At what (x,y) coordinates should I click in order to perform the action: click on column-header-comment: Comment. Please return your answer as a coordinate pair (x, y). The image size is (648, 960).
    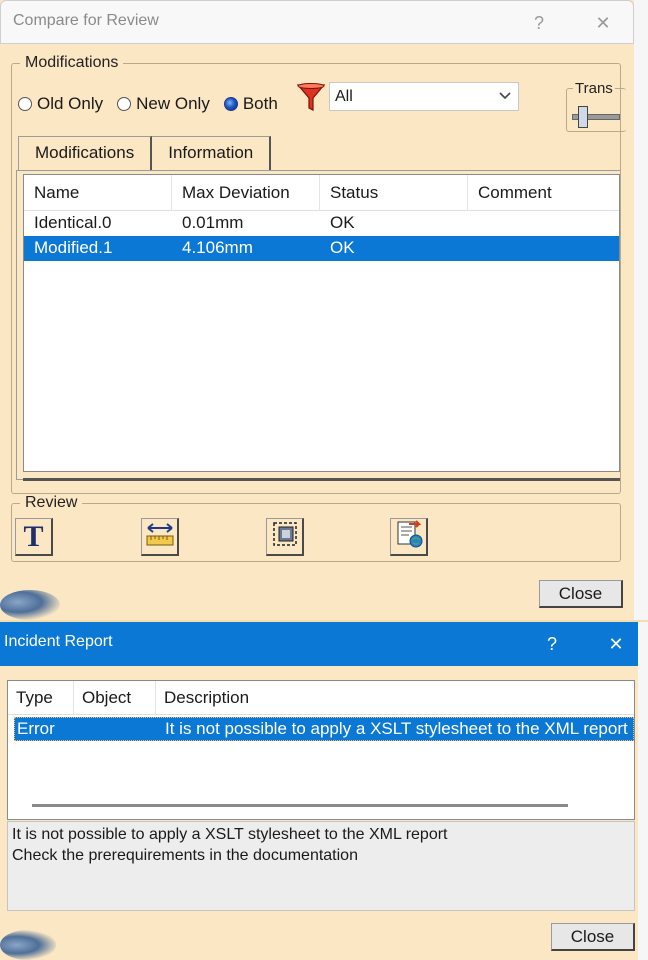
    Looking at the image, I should click on (543, 193).